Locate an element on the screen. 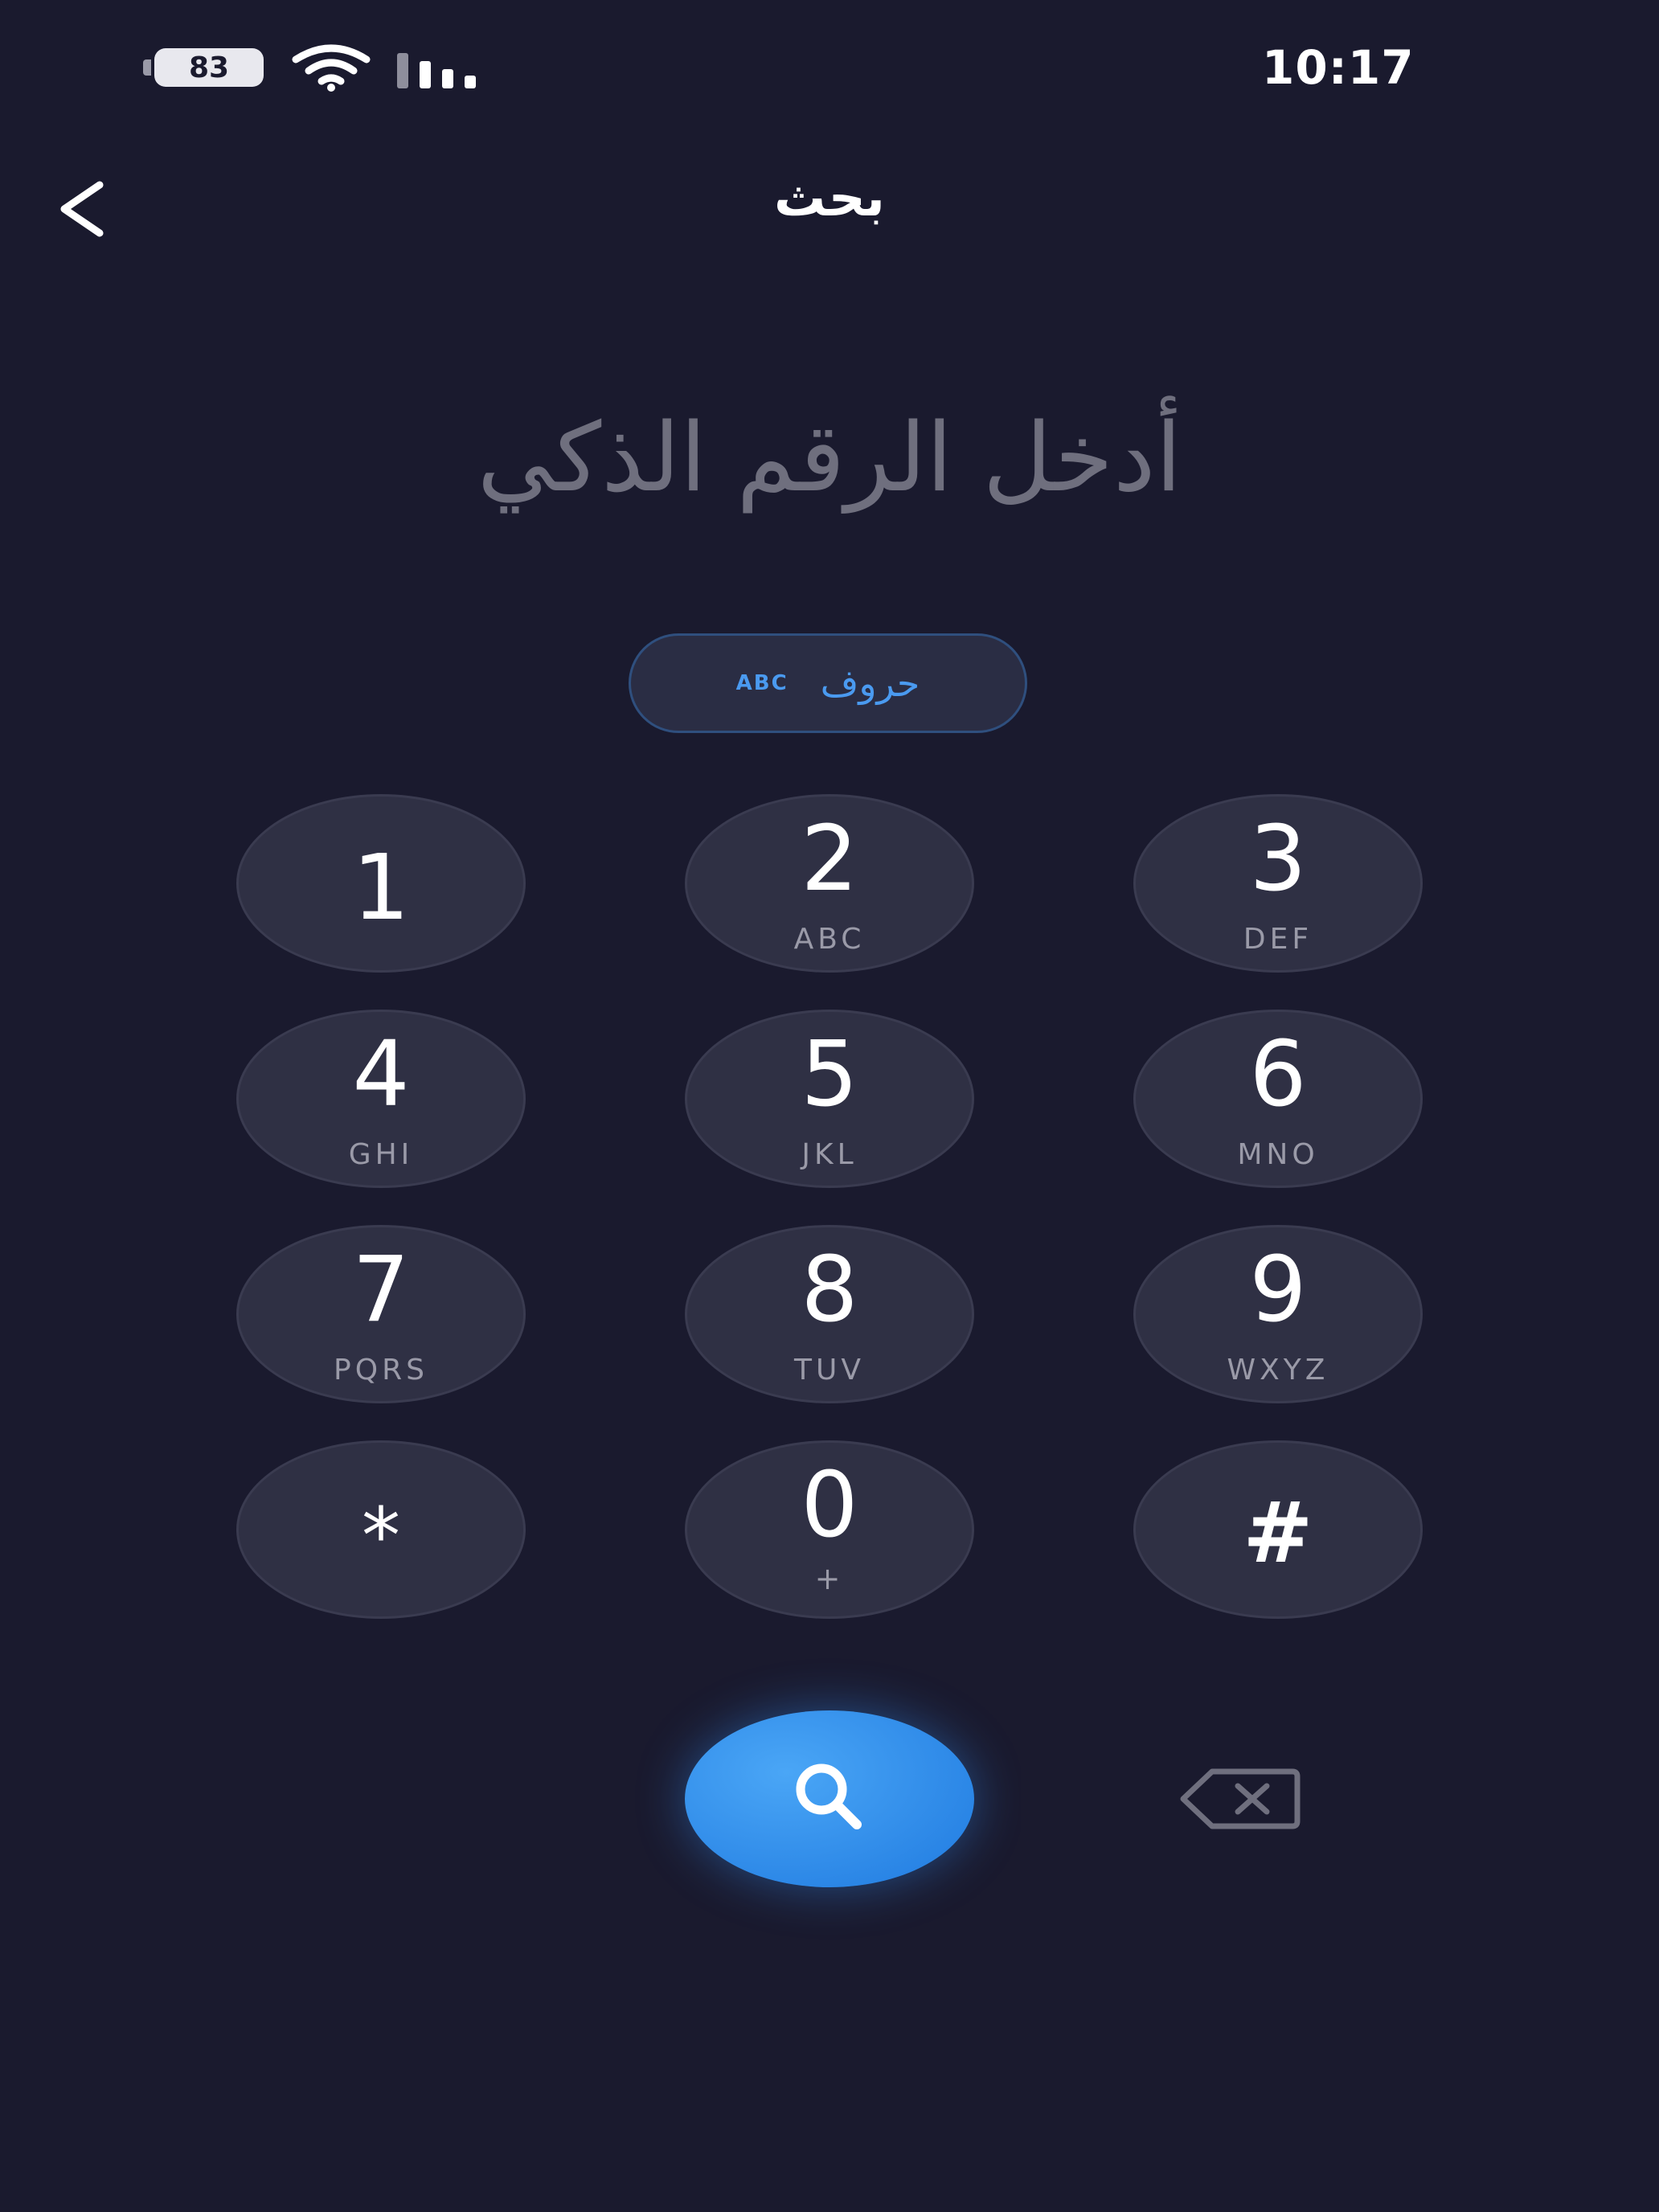  key-3: 3 DEF is located at coordinates (1278, 884).